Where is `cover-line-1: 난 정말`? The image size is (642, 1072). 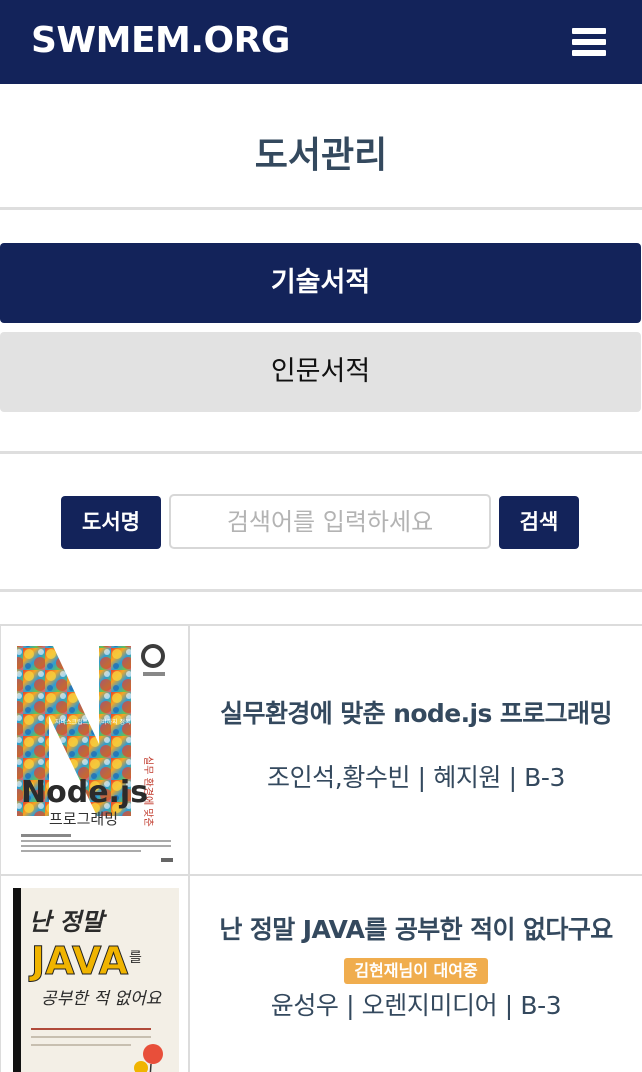
cover-line-1: 난 정말 is located at coordinates (68, 921).